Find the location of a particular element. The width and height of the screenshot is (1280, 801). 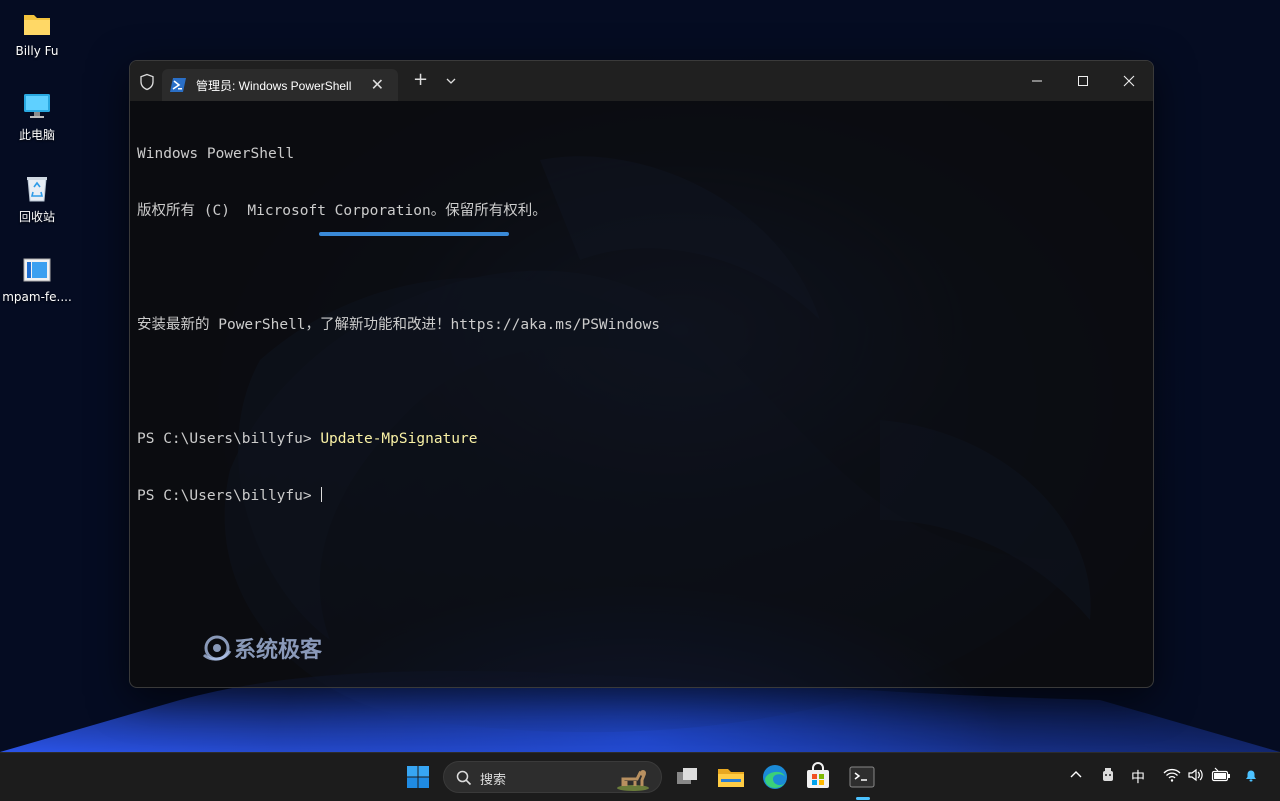

task-view-icon is located at coordinates (687, 776).